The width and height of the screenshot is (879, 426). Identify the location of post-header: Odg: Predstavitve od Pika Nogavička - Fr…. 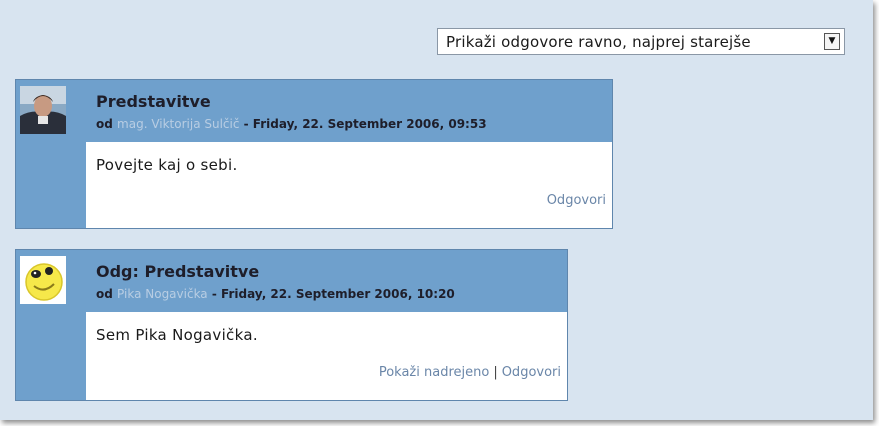
(326, 281).